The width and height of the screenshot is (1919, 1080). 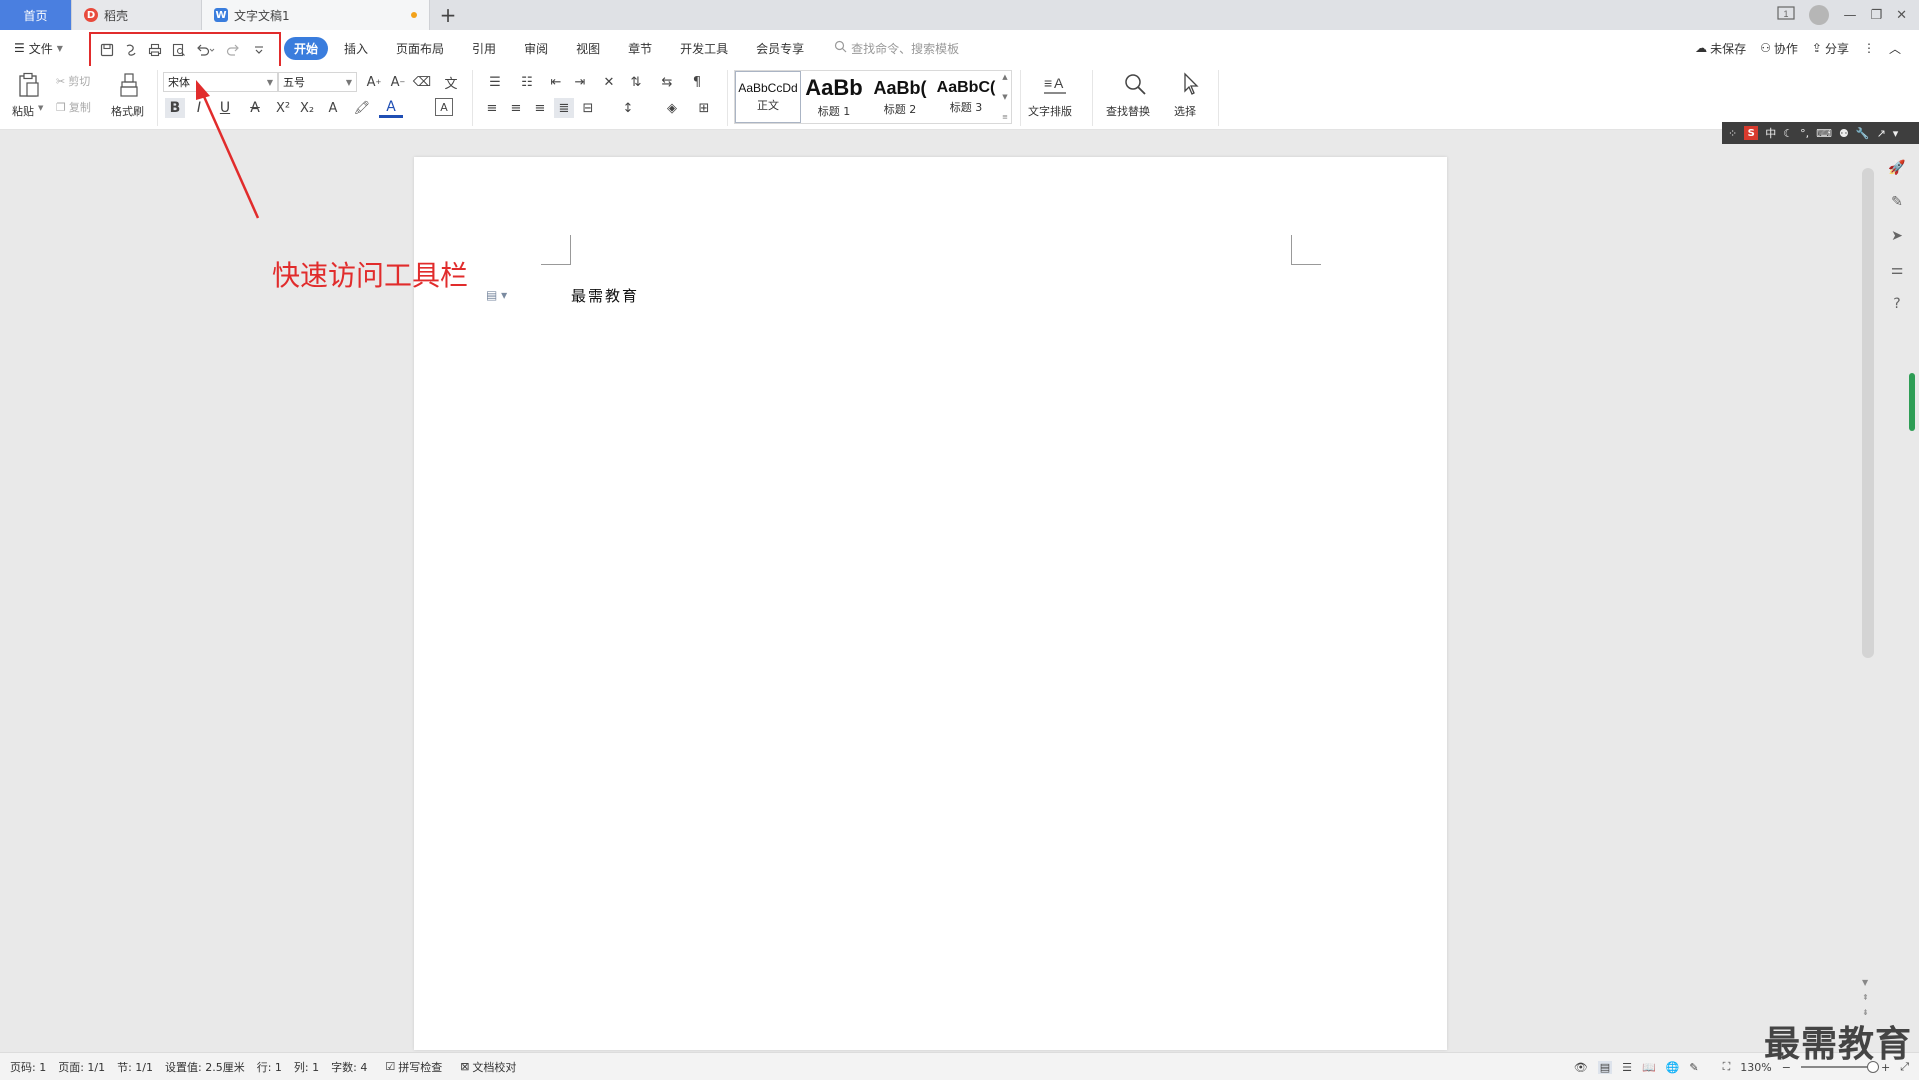 I want to click on find-replace-icon, so click(x=1135, y=84).